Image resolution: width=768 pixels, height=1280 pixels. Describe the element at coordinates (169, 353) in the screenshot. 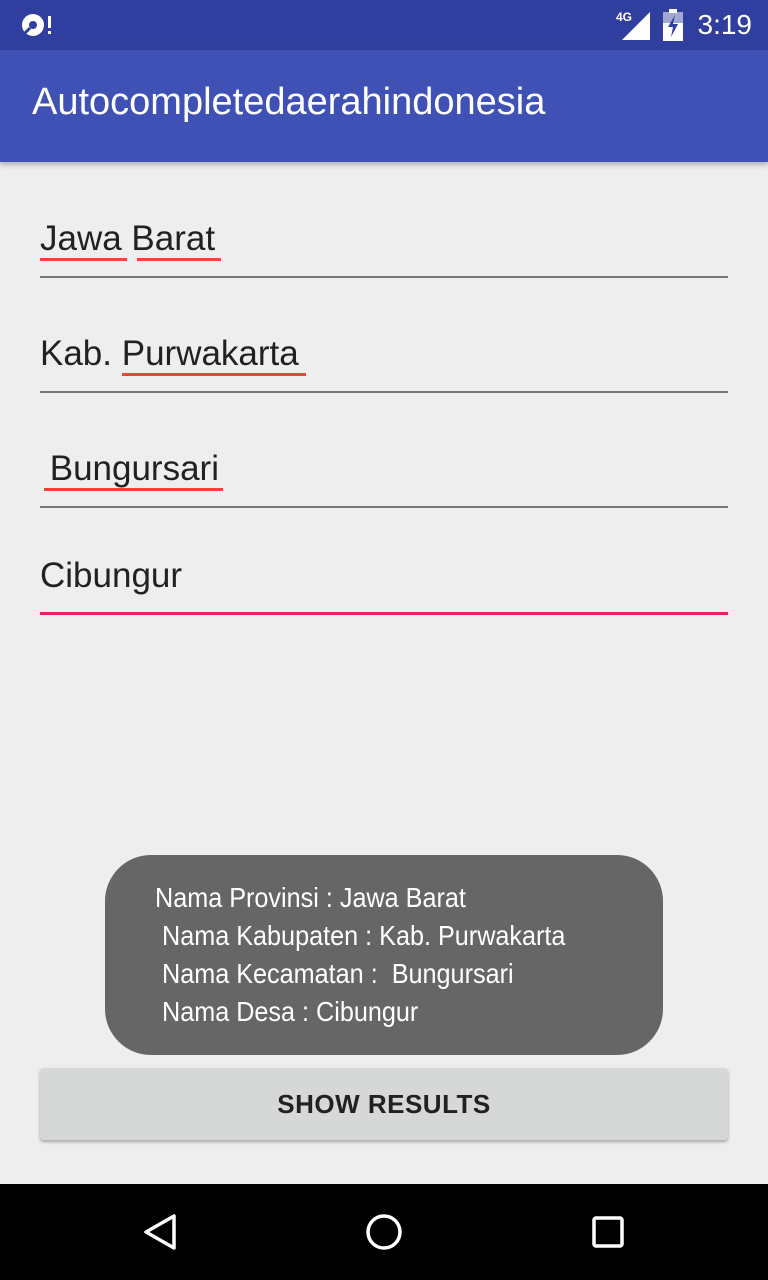

I see `kabupaten-value: Kab. Purwakarta` at that location.